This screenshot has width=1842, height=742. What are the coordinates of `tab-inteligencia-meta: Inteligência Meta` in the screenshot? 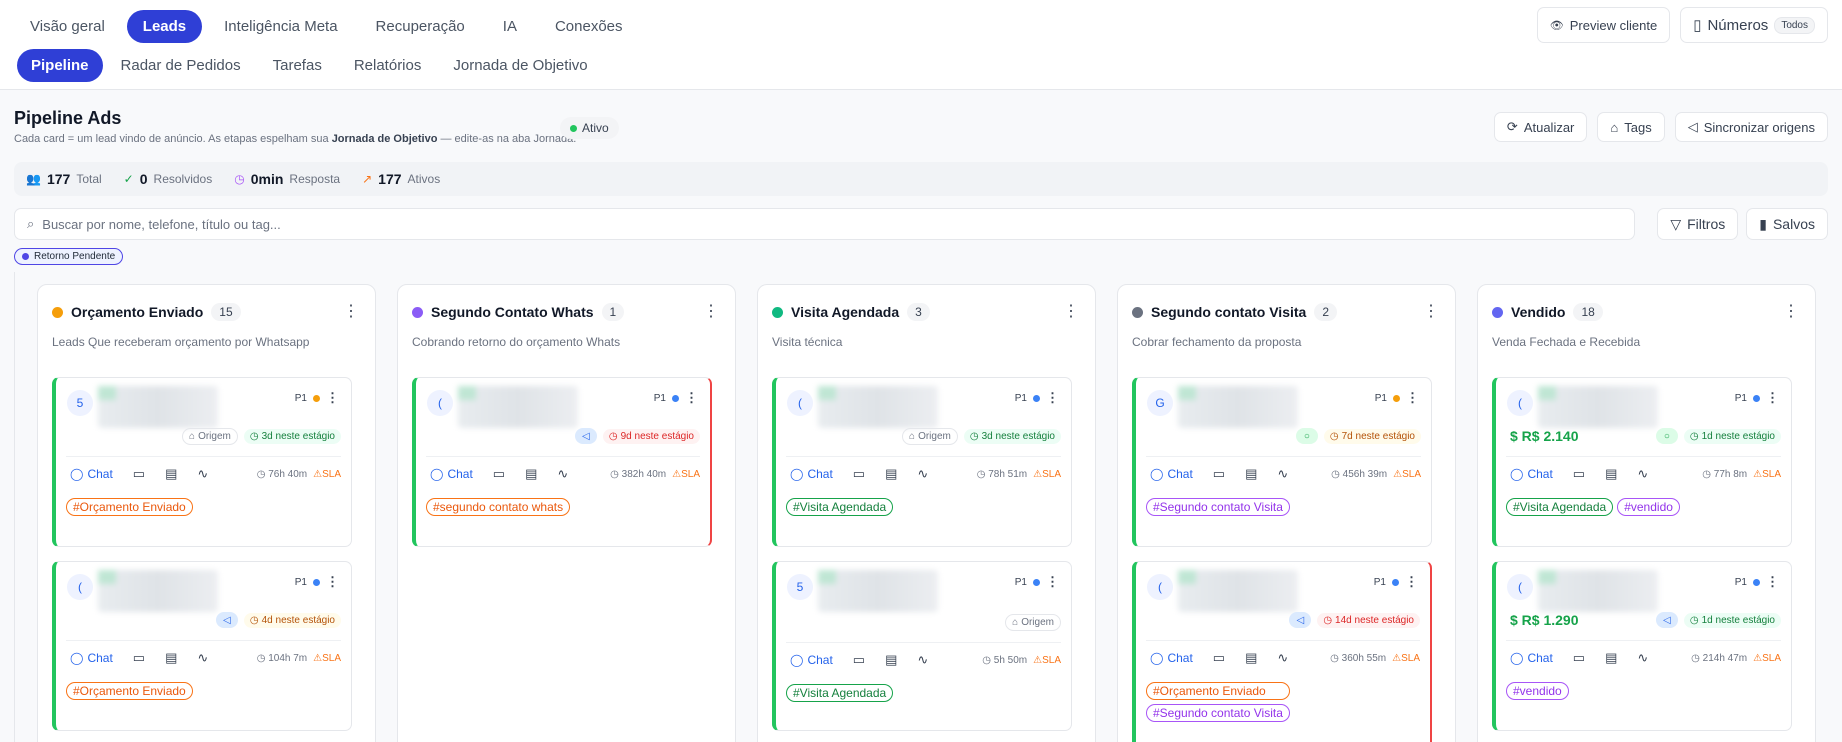 It's located at (280, 26).